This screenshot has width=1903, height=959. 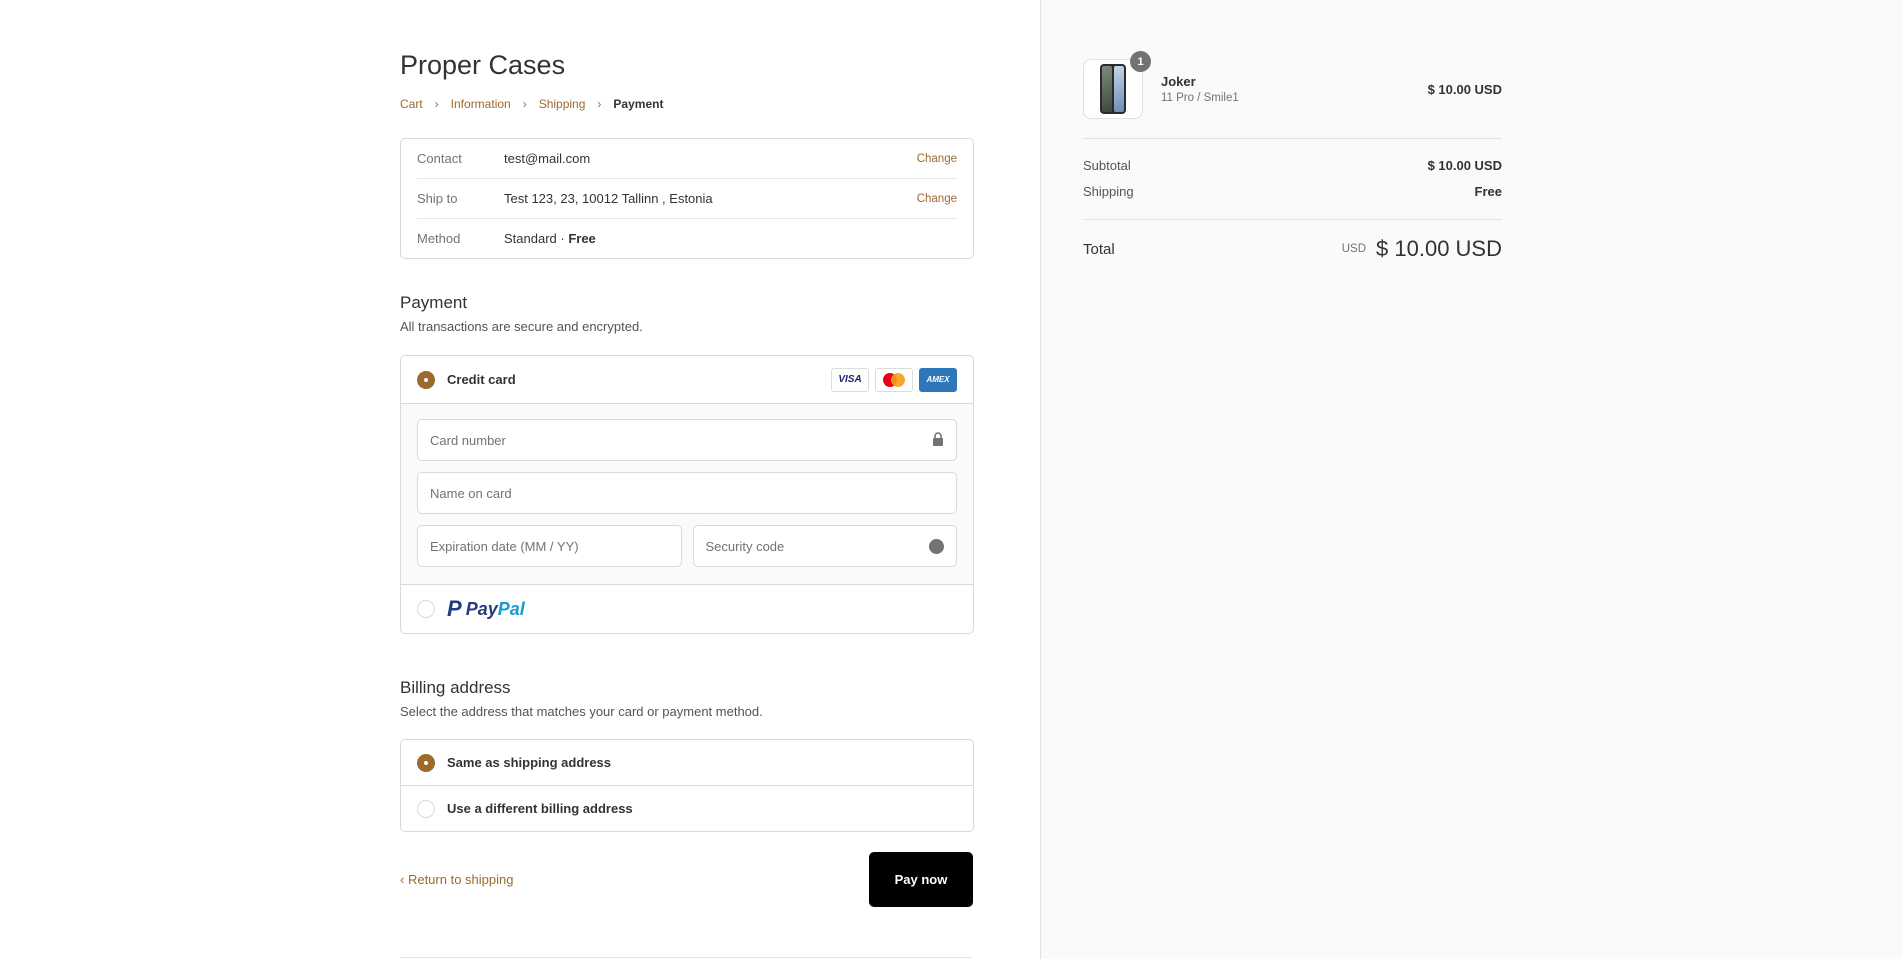 I want to click on credit-card-label: Credit card, so click(x=481, y=379).